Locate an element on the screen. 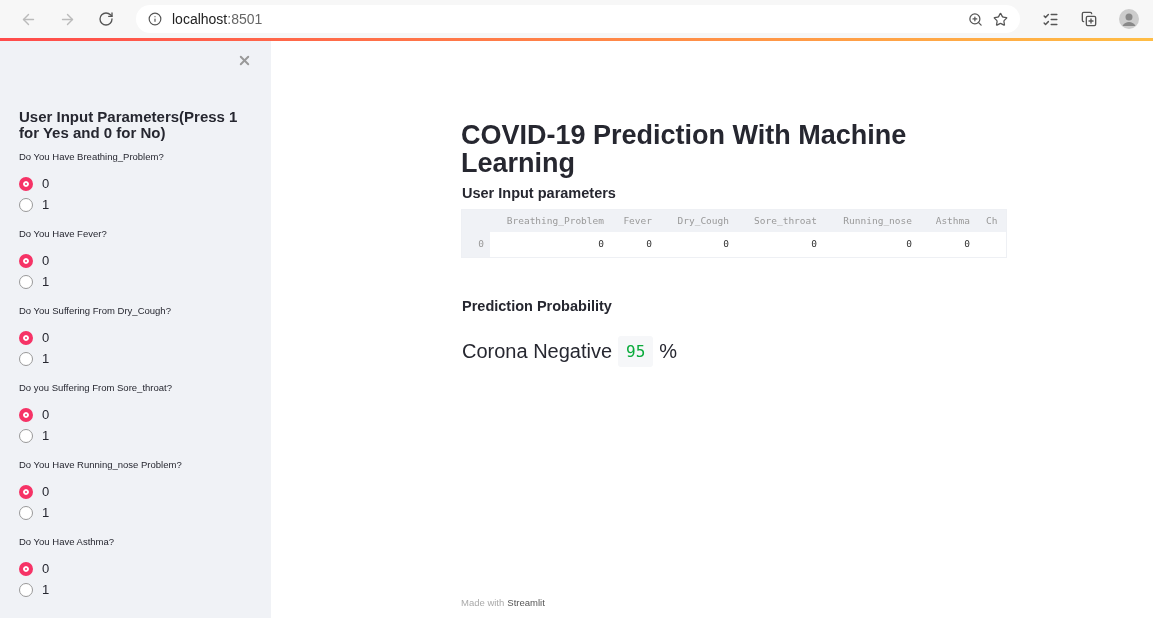 This screenshot has width=1153, height=618. question-label: Do You Have Asthma? is located at coordinates (67, 542).